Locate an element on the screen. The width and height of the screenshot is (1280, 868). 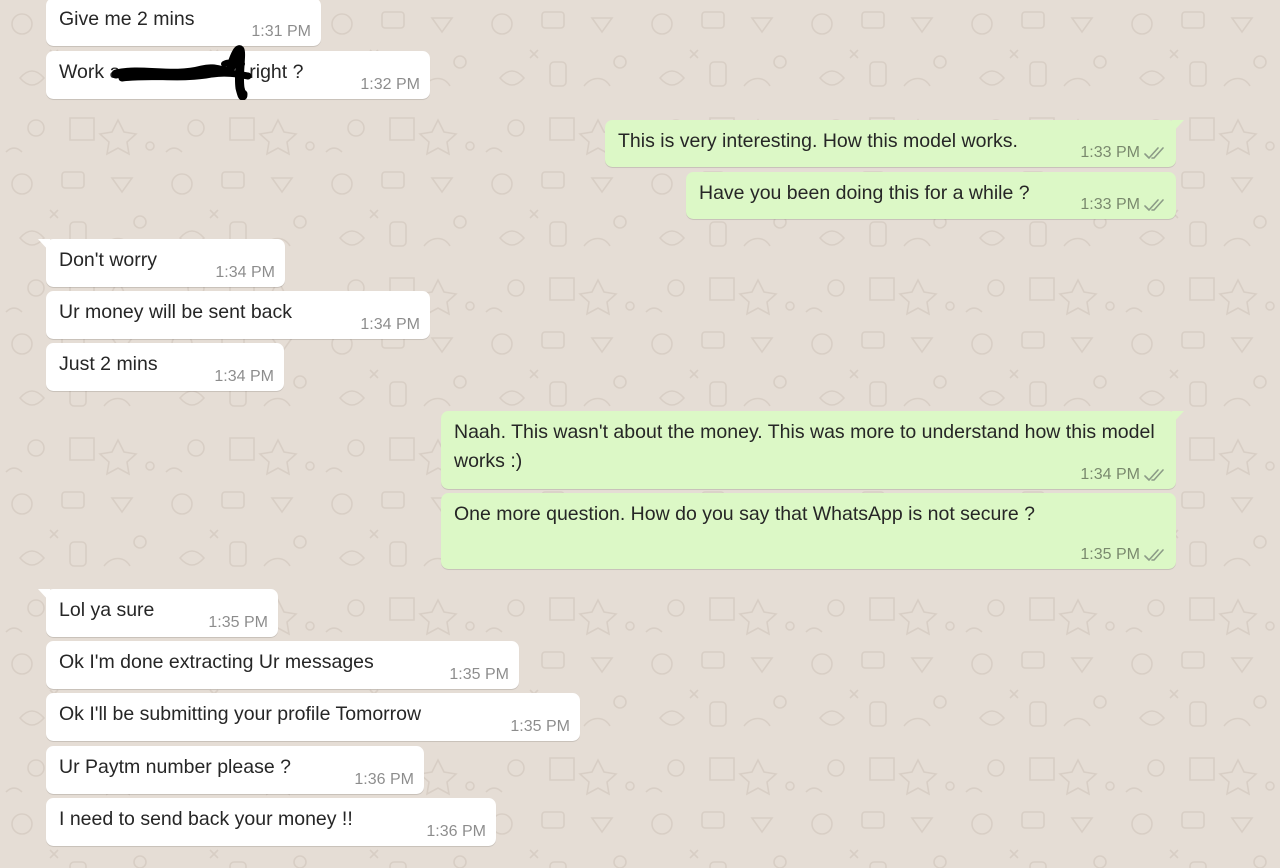
message-incoming: Don't worry 1:34 PM is located at coordinates (161, 263).